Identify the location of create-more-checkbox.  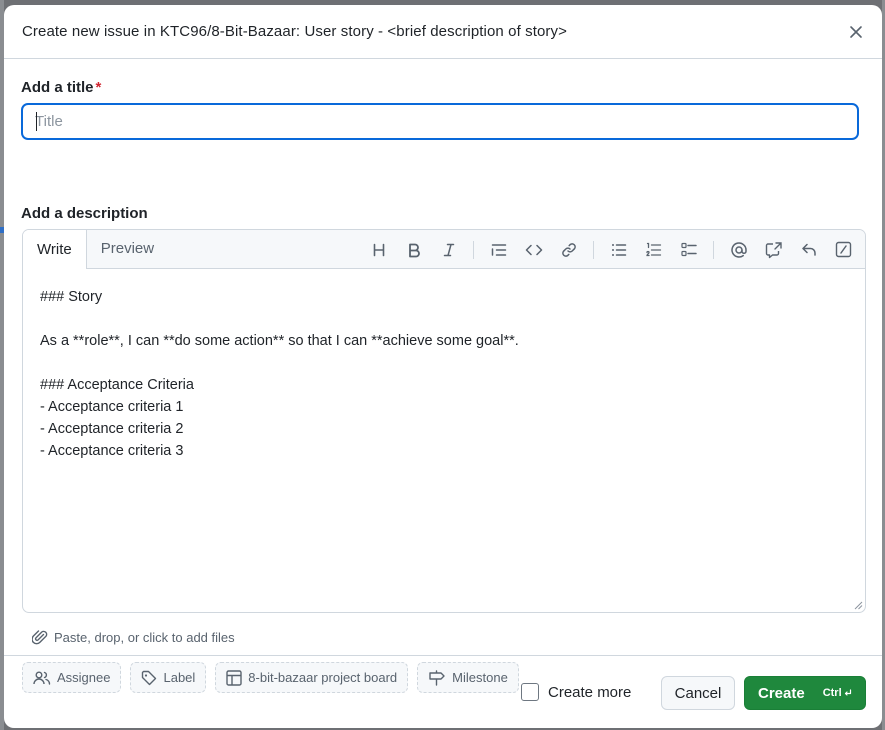
(530, 692).